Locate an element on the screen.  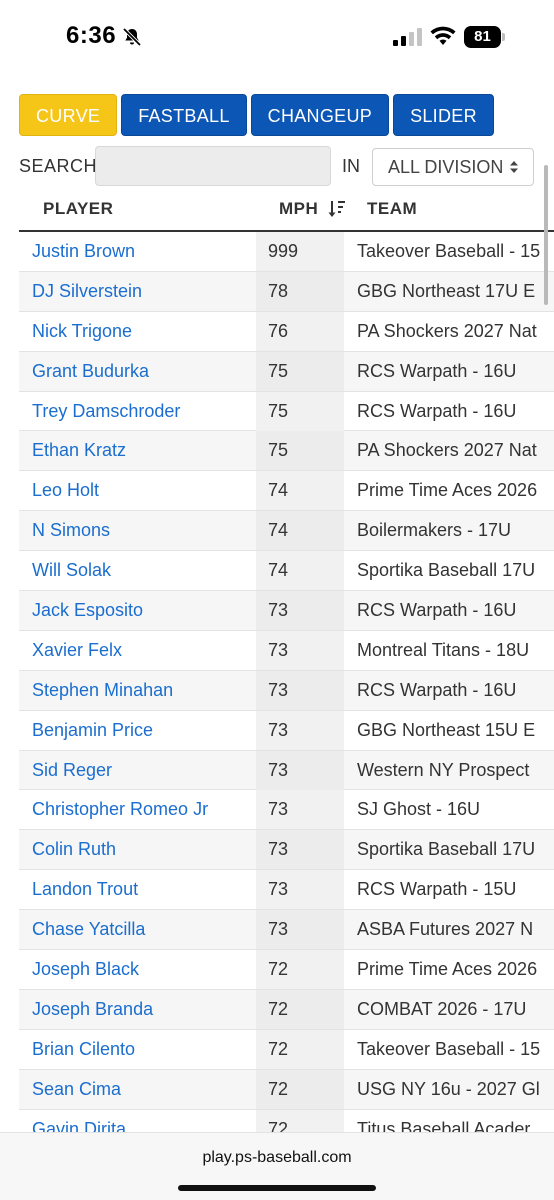
table-row: Chase Yatcilla 73 ASBA Futures 2027 N is located at coordinates (286, 930).